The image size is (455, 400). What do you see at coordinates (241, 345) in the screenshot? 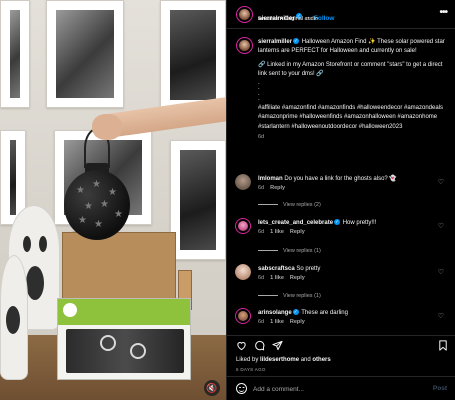
I see `heart-icon` at bounding box center [241, 345].